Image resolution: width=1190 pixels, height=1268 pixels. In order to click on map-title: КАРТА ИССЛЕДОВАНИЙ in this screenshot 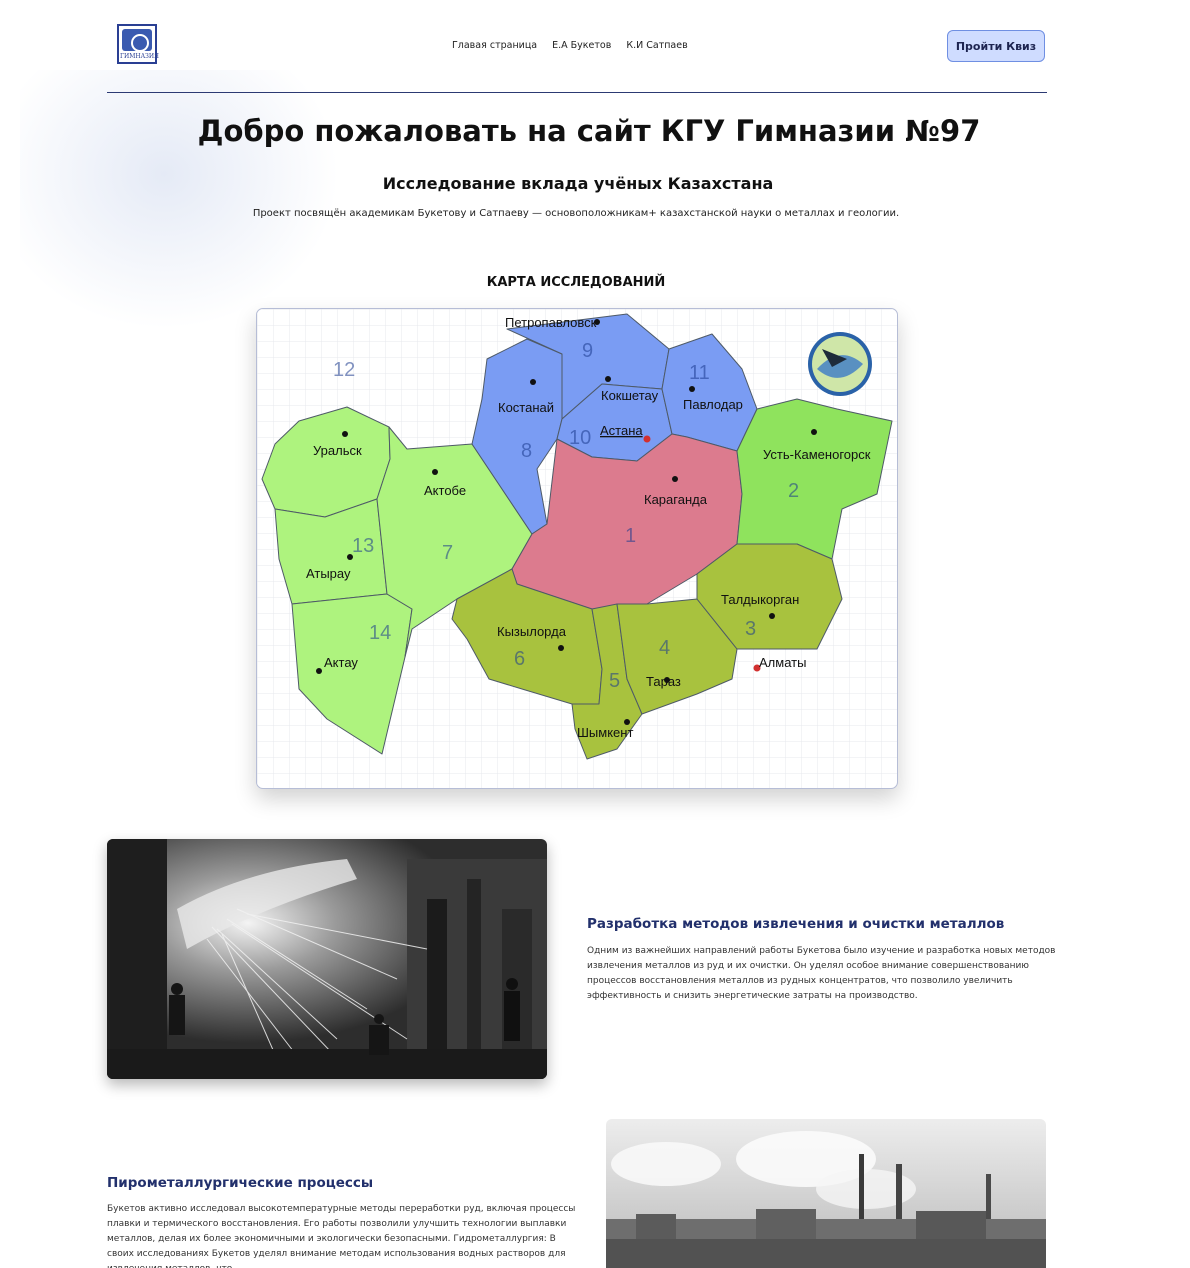, I will do `click(576, 282)`.